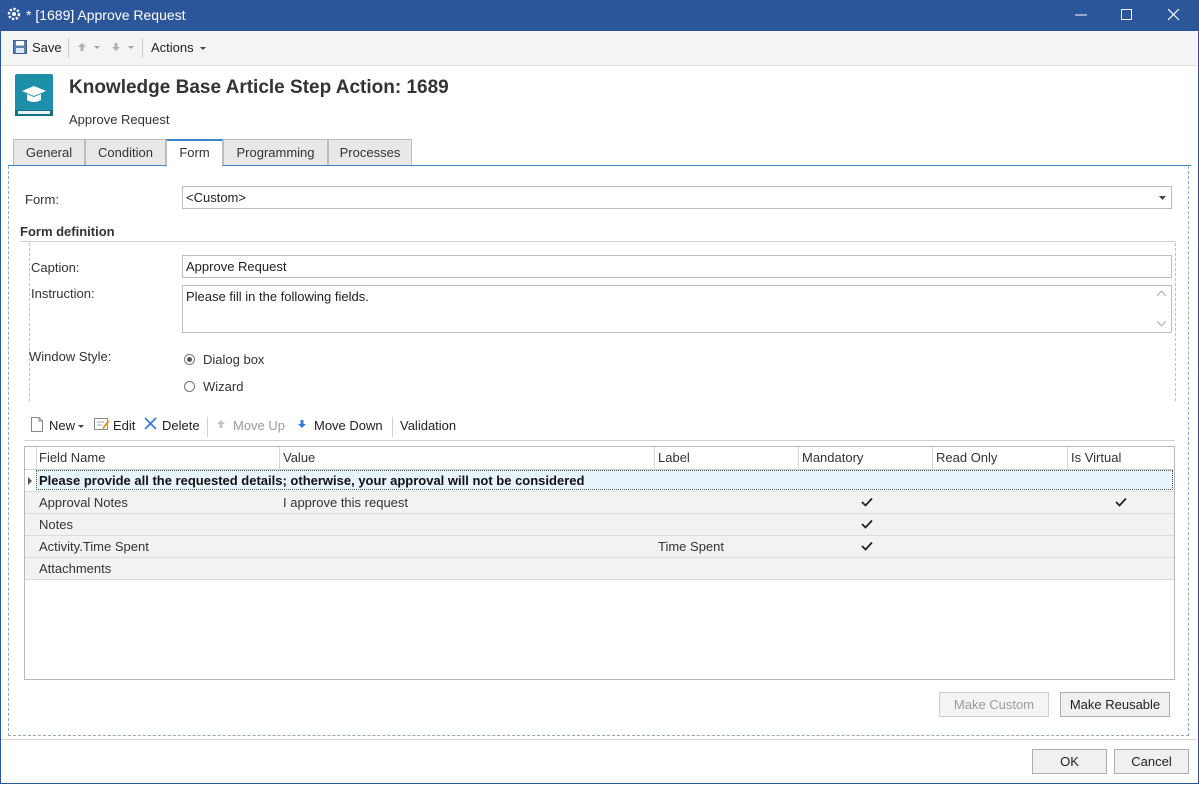 Image resolution: width=1199 pixels, height=785 pixels. I want to click on cancel-button: Cancel, so click(1151, 761).